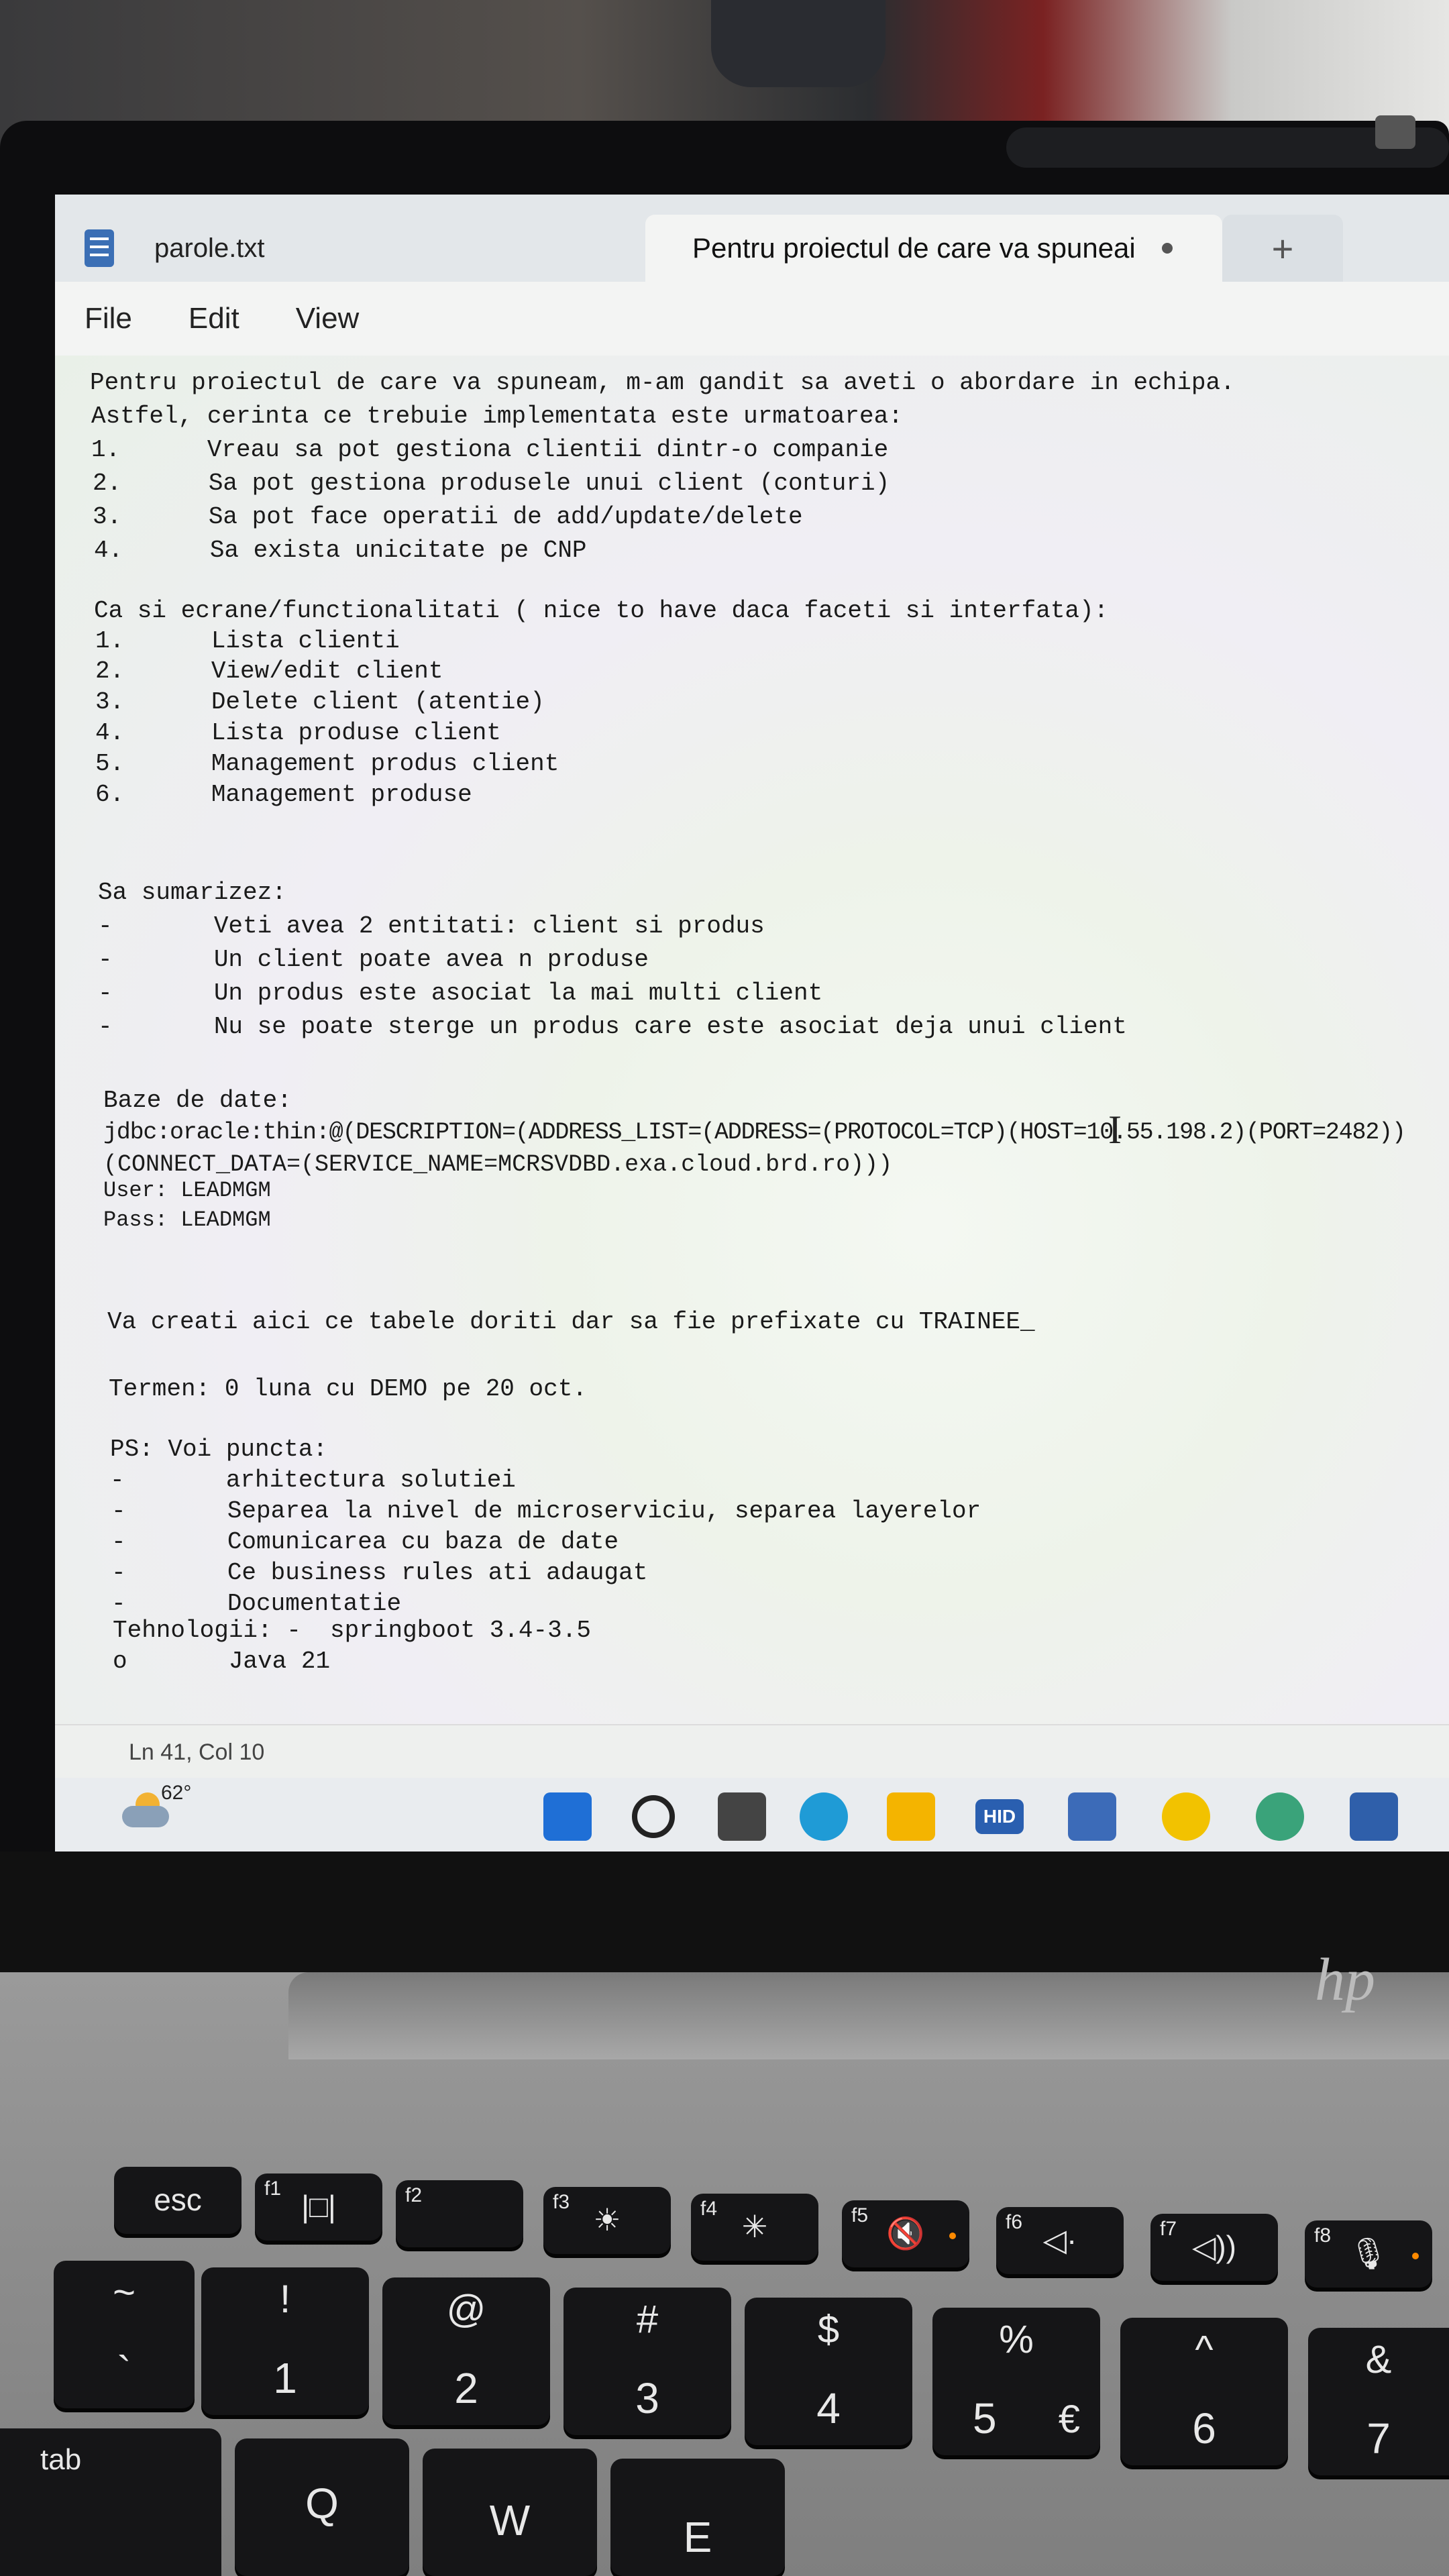 The width and height of the screenshot is (1449, 2576). What do you see at coordinates (510, 2520) in the screenshot?
I see `key-label: W` at bounding box center [510, 2520].